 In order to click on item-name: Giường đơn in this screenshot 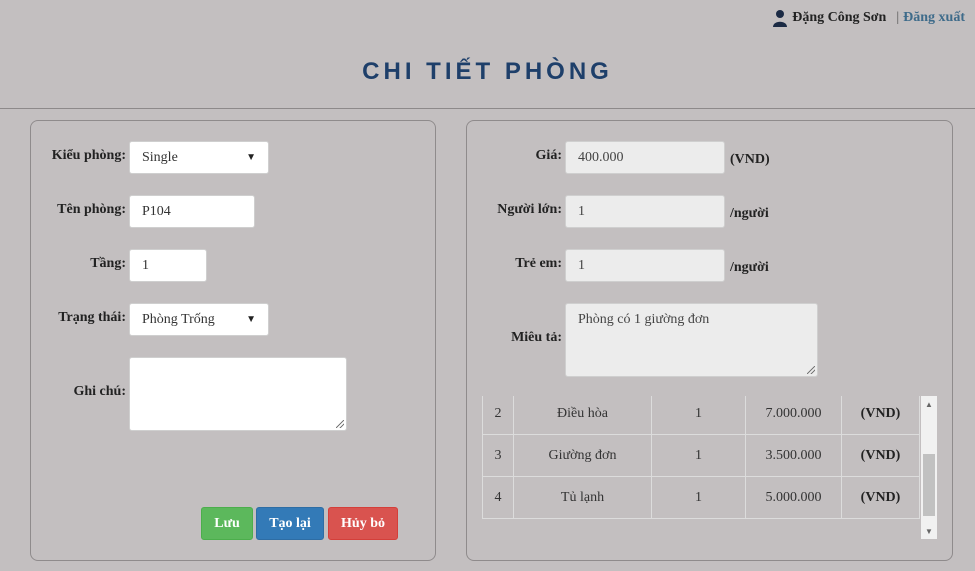, I will do `click(582, 455)`.